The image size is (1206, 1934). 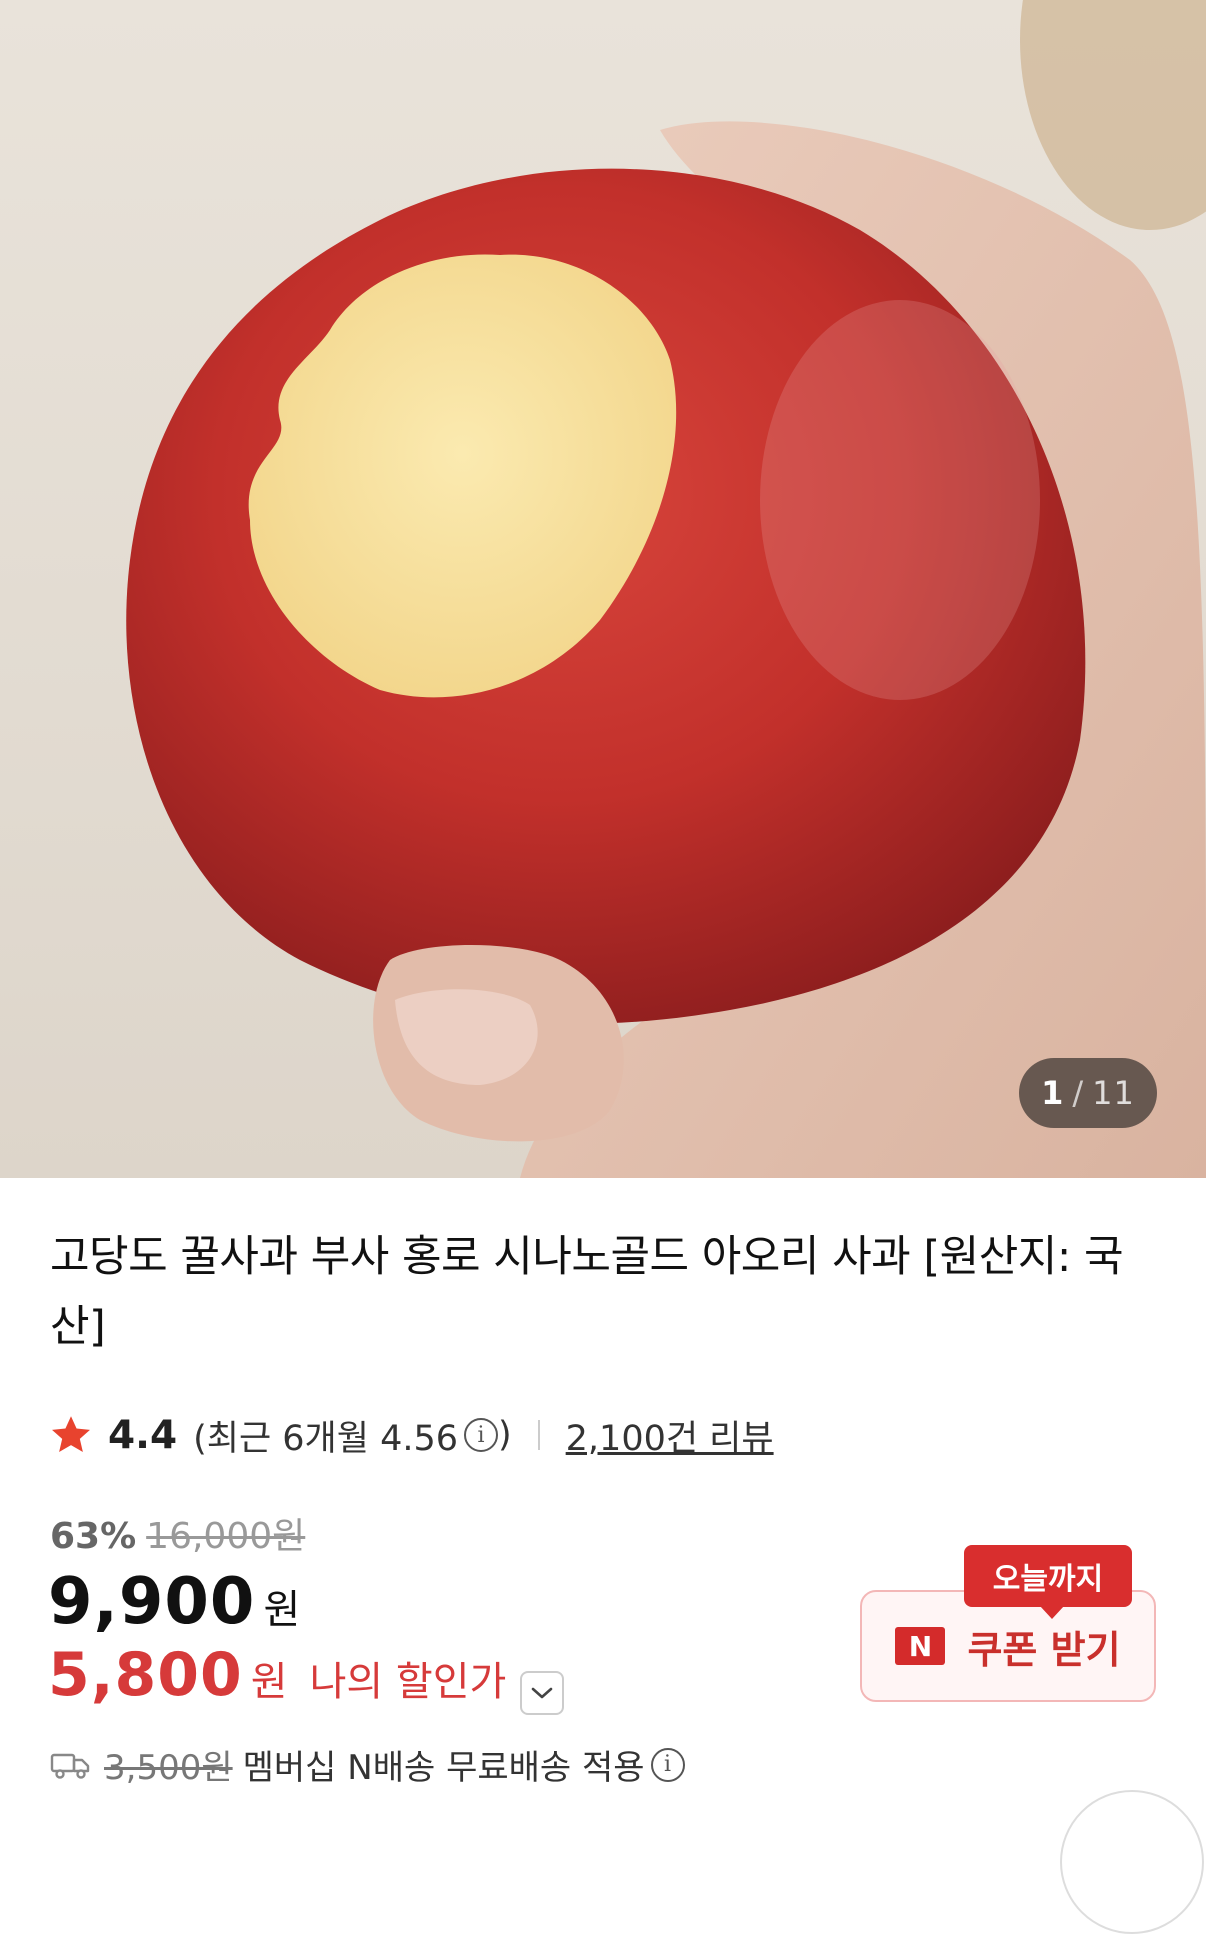 I want to click on delivery-benefit-text: 멤버십 N배송 무료배송 적용, so click(x=443, y=1768).